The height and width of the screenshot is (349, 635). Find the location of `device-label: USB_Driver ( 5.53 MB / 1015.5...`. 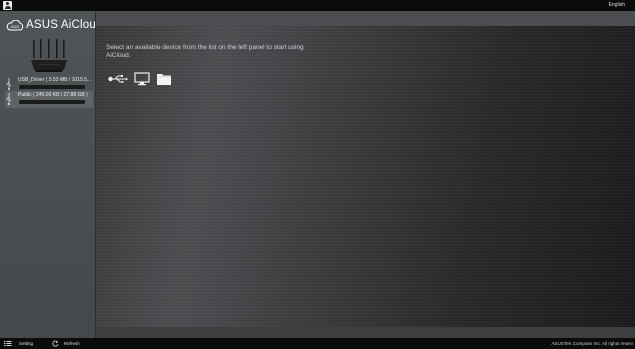

device-label: USB_Driver ( 5.53 MB / 1015.5... is located at coordinates (54, 80).